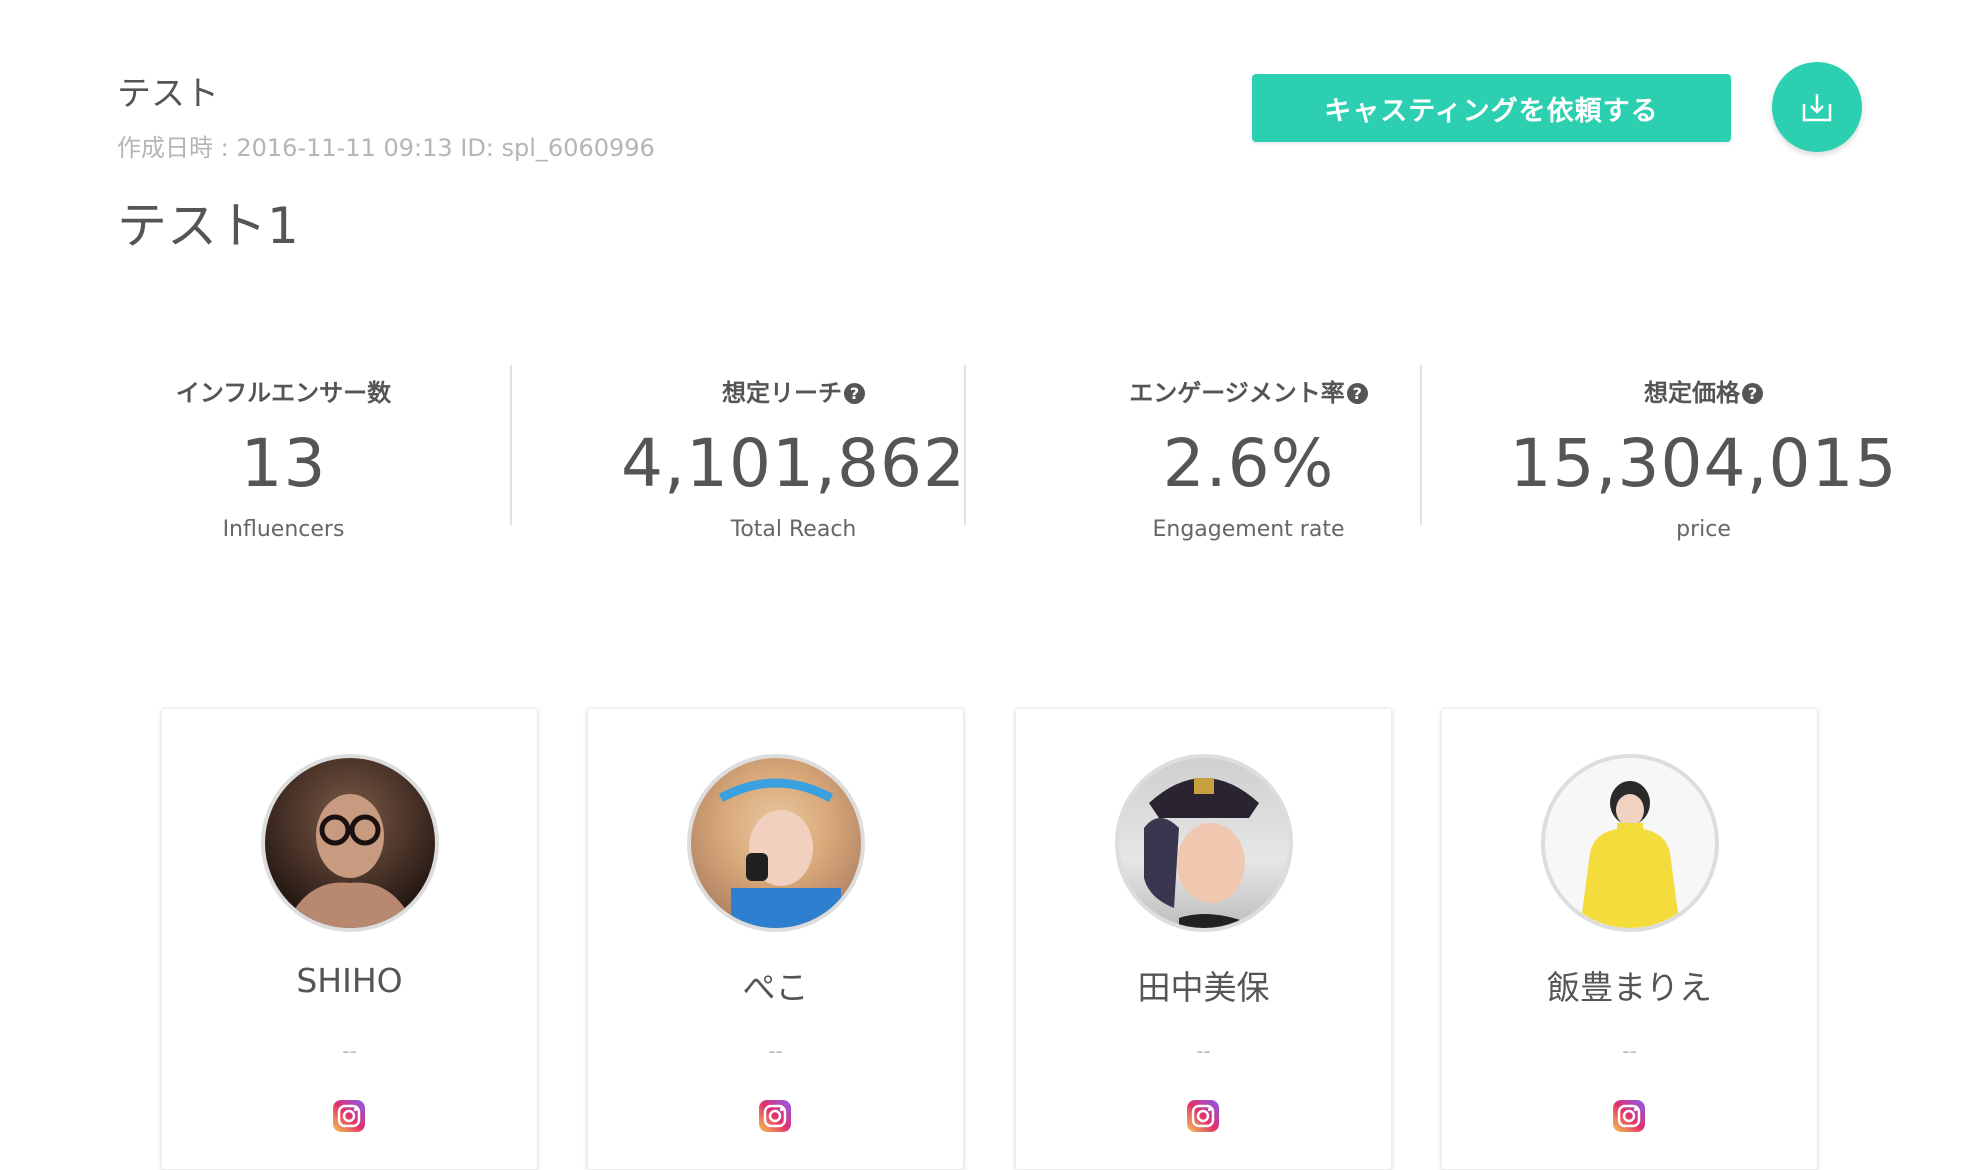 The height and width of the screenshot is (1170, 1984). I want to click on page-title: テスト1, so click(208, 226).